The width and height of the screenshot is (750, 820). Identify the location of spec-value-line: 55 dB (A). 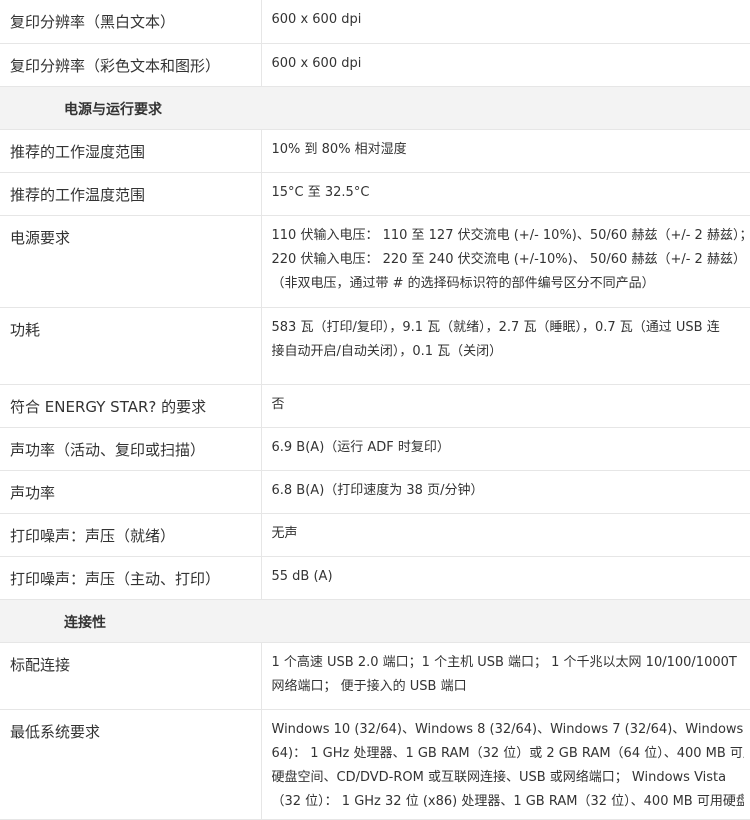
(302, 576).